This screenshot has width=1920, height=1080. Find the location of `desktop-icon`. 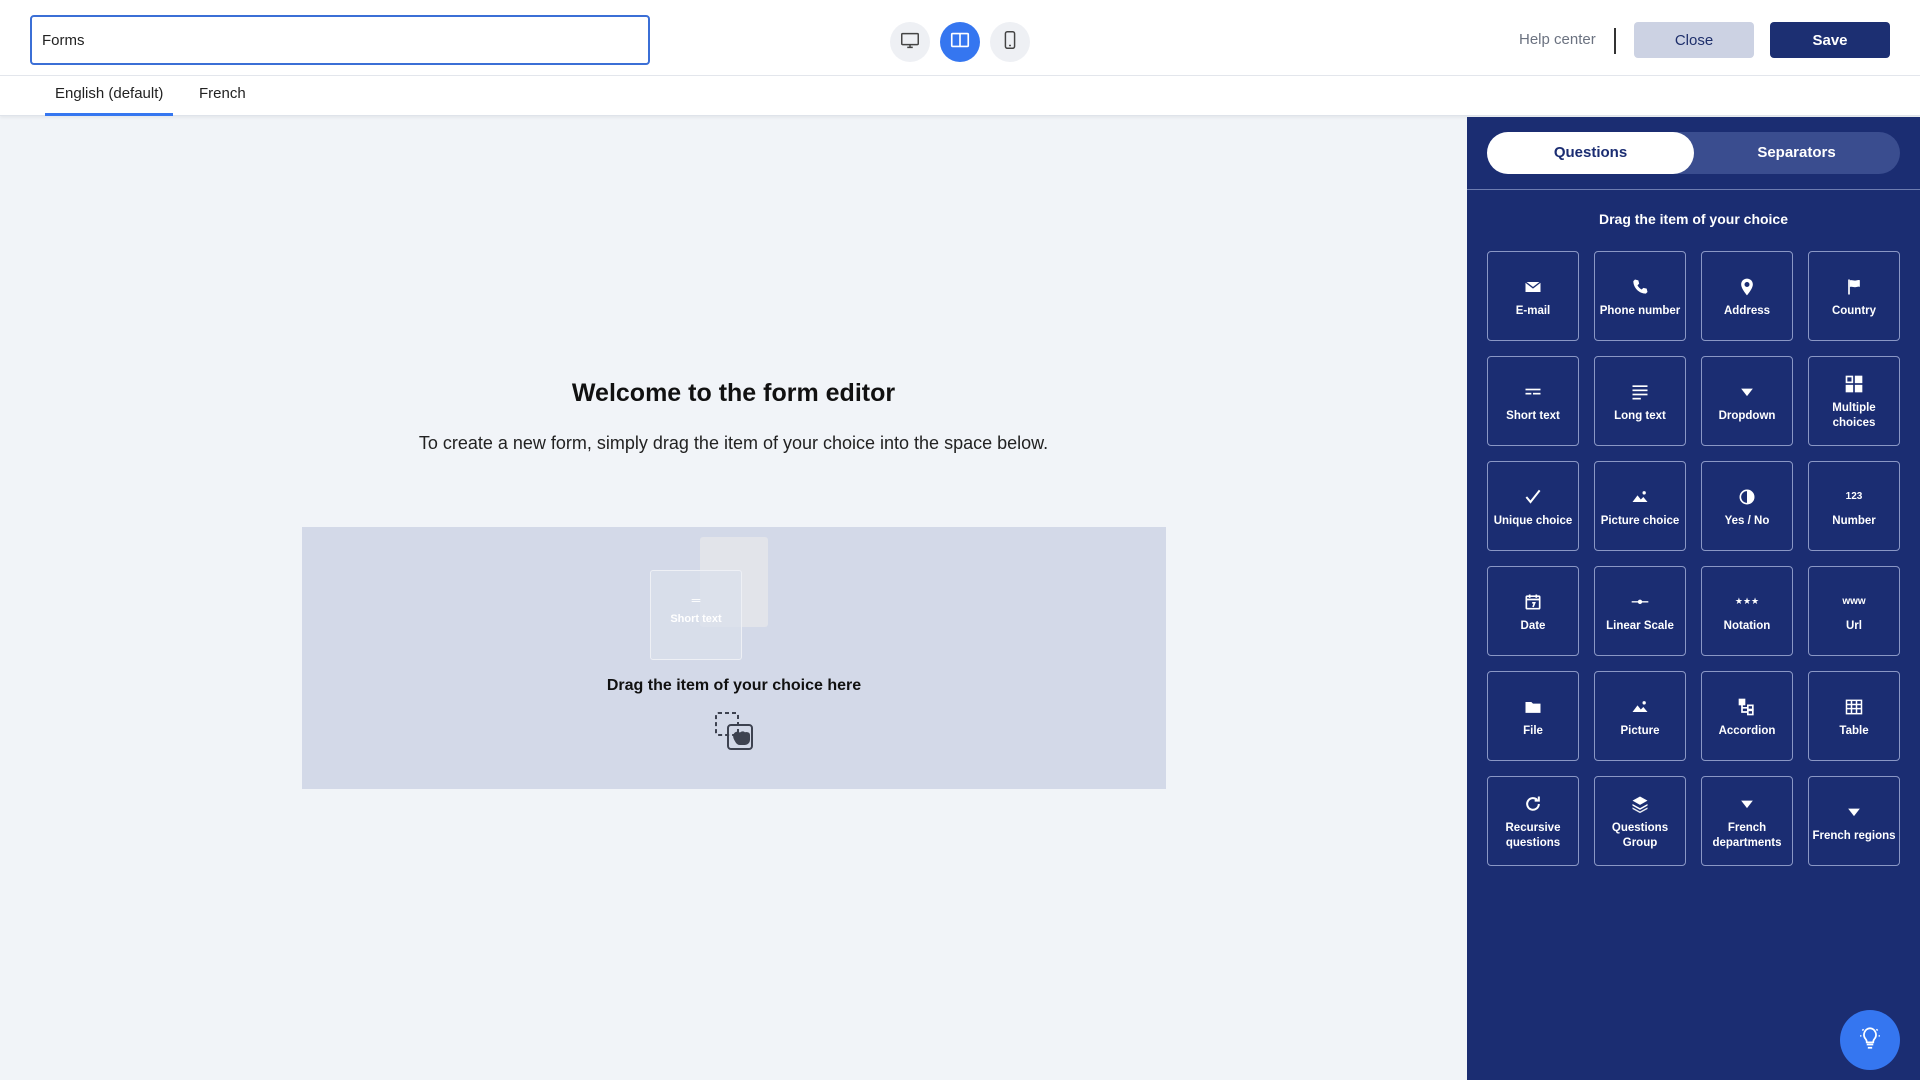

desktop-icon is located at coordinates (910, 42).